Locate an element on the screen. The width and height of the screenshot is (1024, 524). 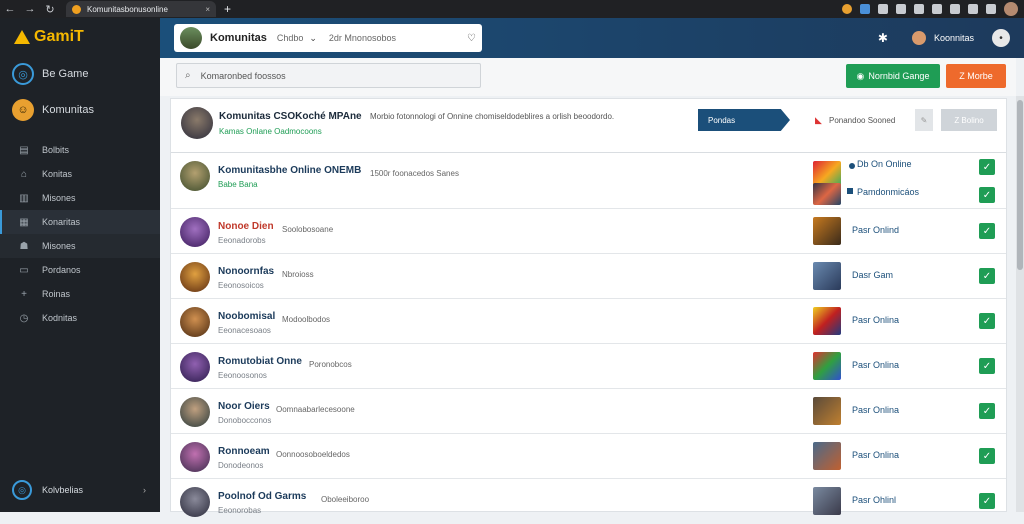
sidebar-item-label: Be Game is located at coordinates (65, 74).